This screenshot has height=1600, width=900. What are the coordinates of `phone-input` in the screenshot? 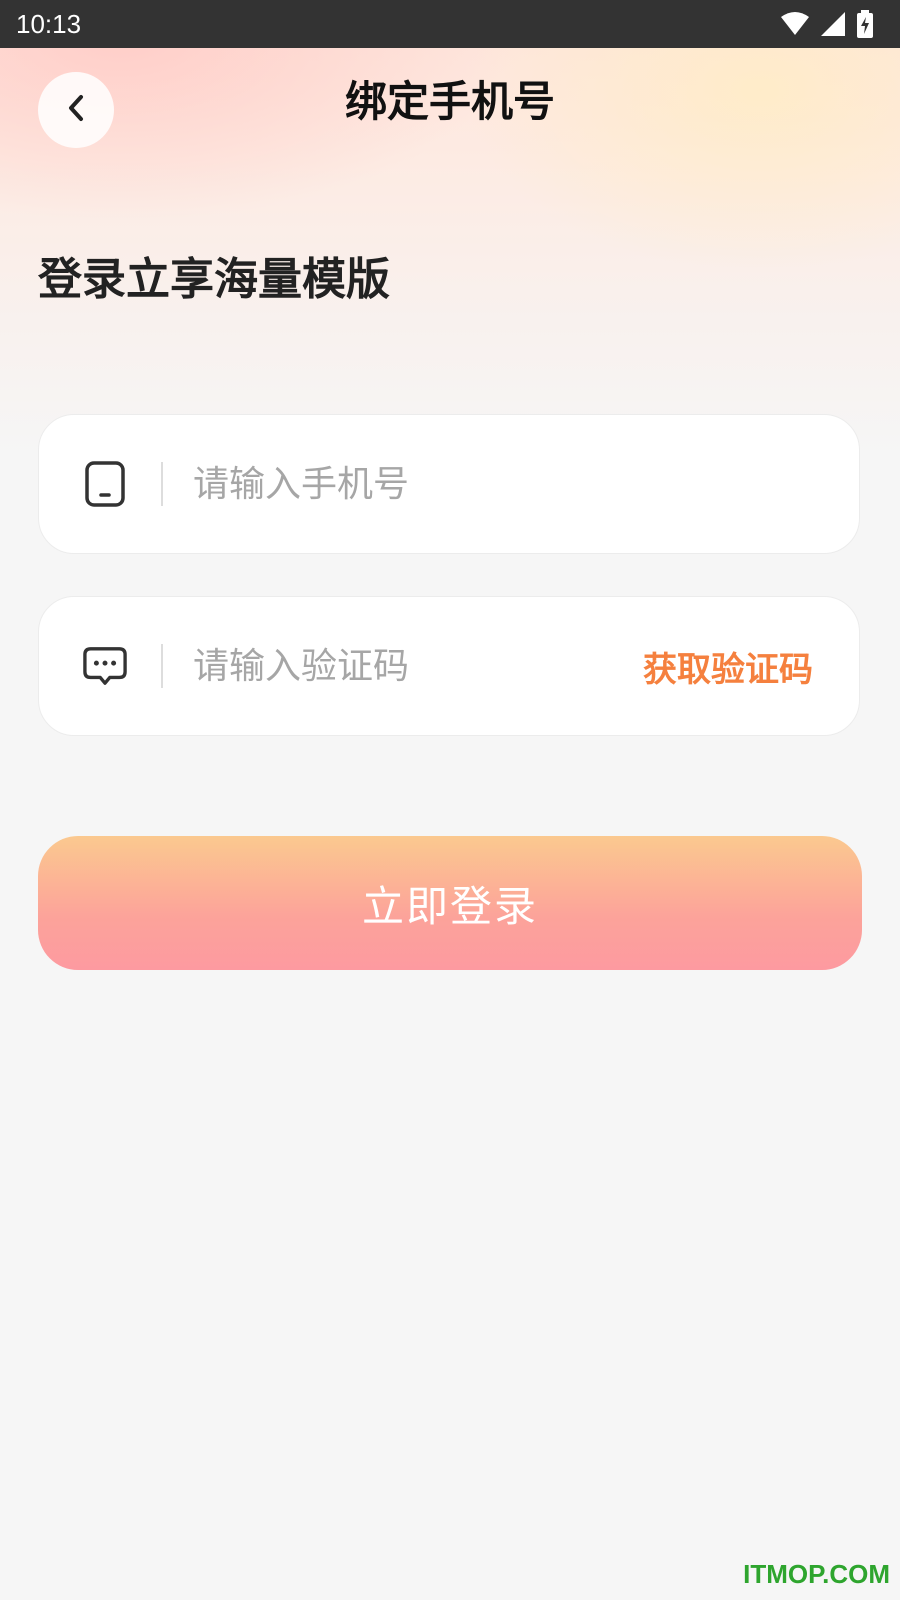 It's located at (526, 484).